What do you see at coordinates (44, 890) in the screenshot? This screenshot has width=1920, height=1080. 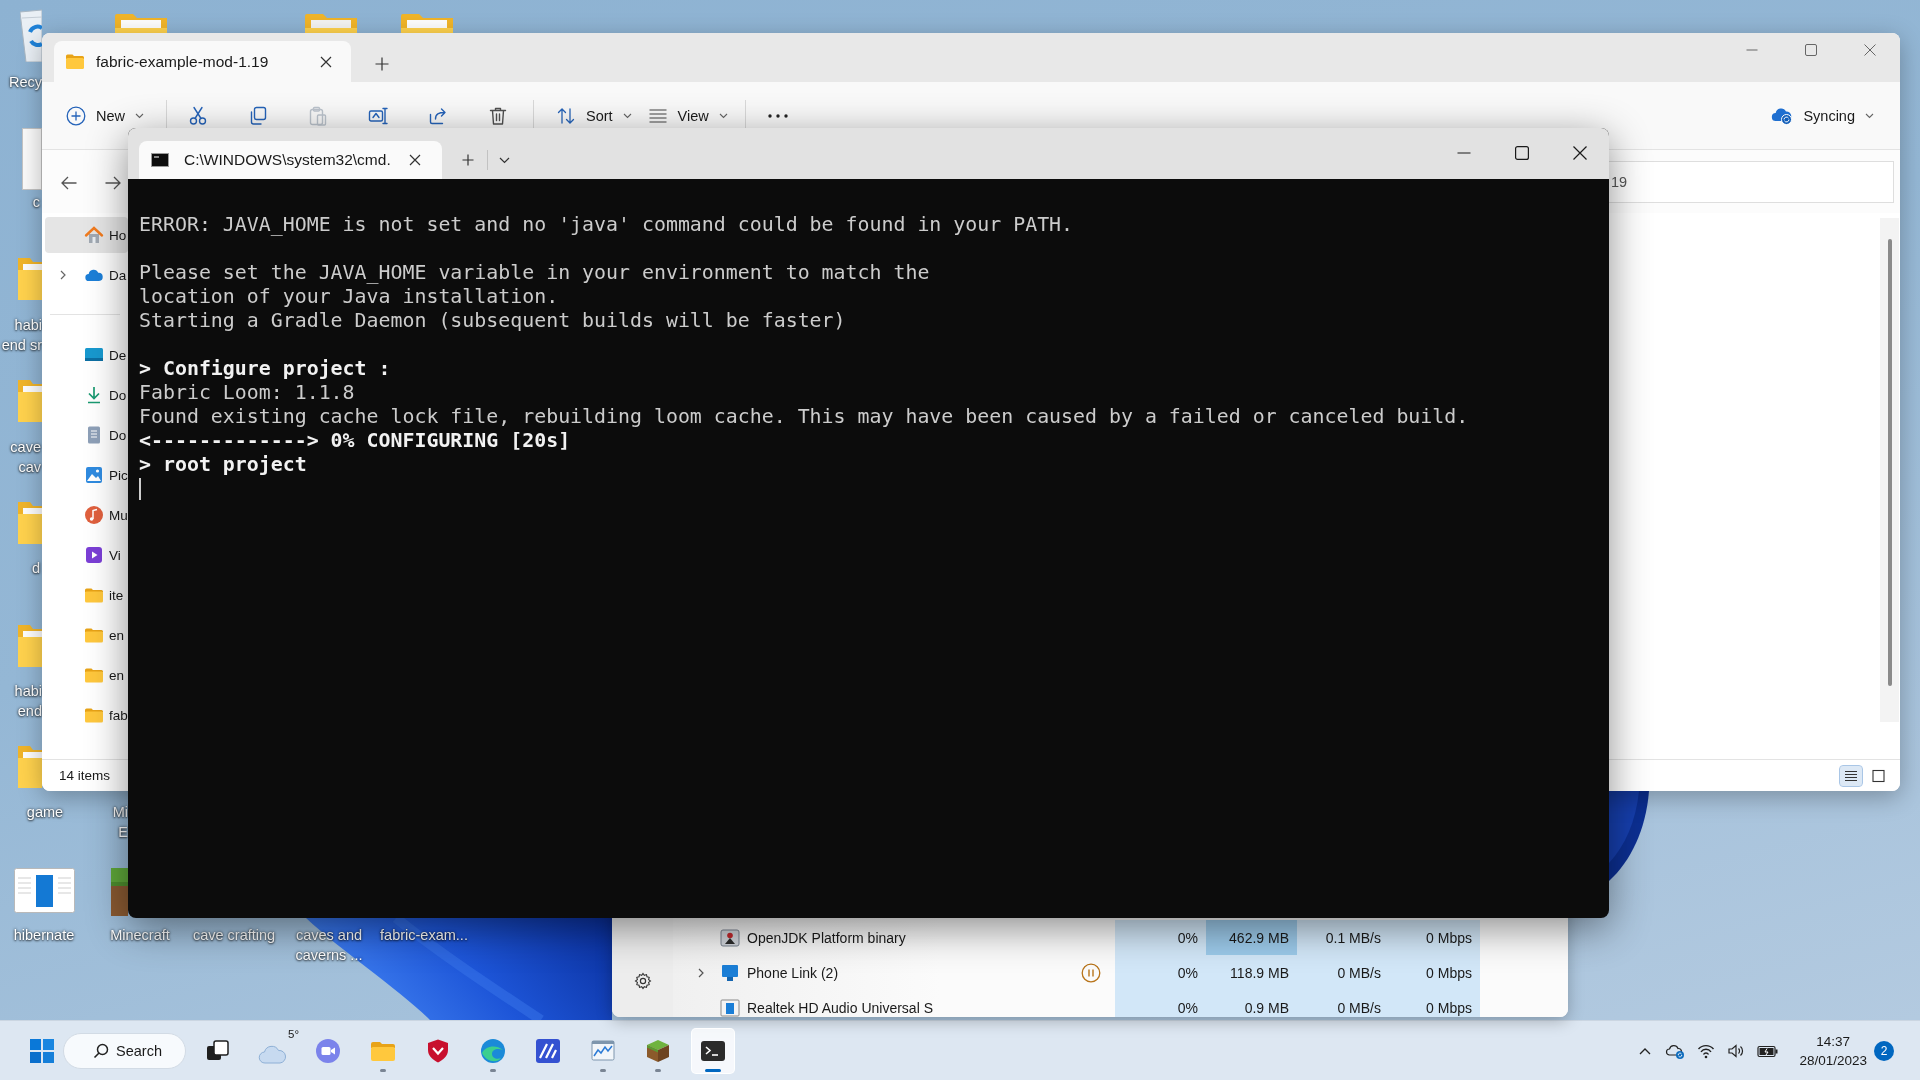 I see `document-window-icon` at bounding box center [44, 890].